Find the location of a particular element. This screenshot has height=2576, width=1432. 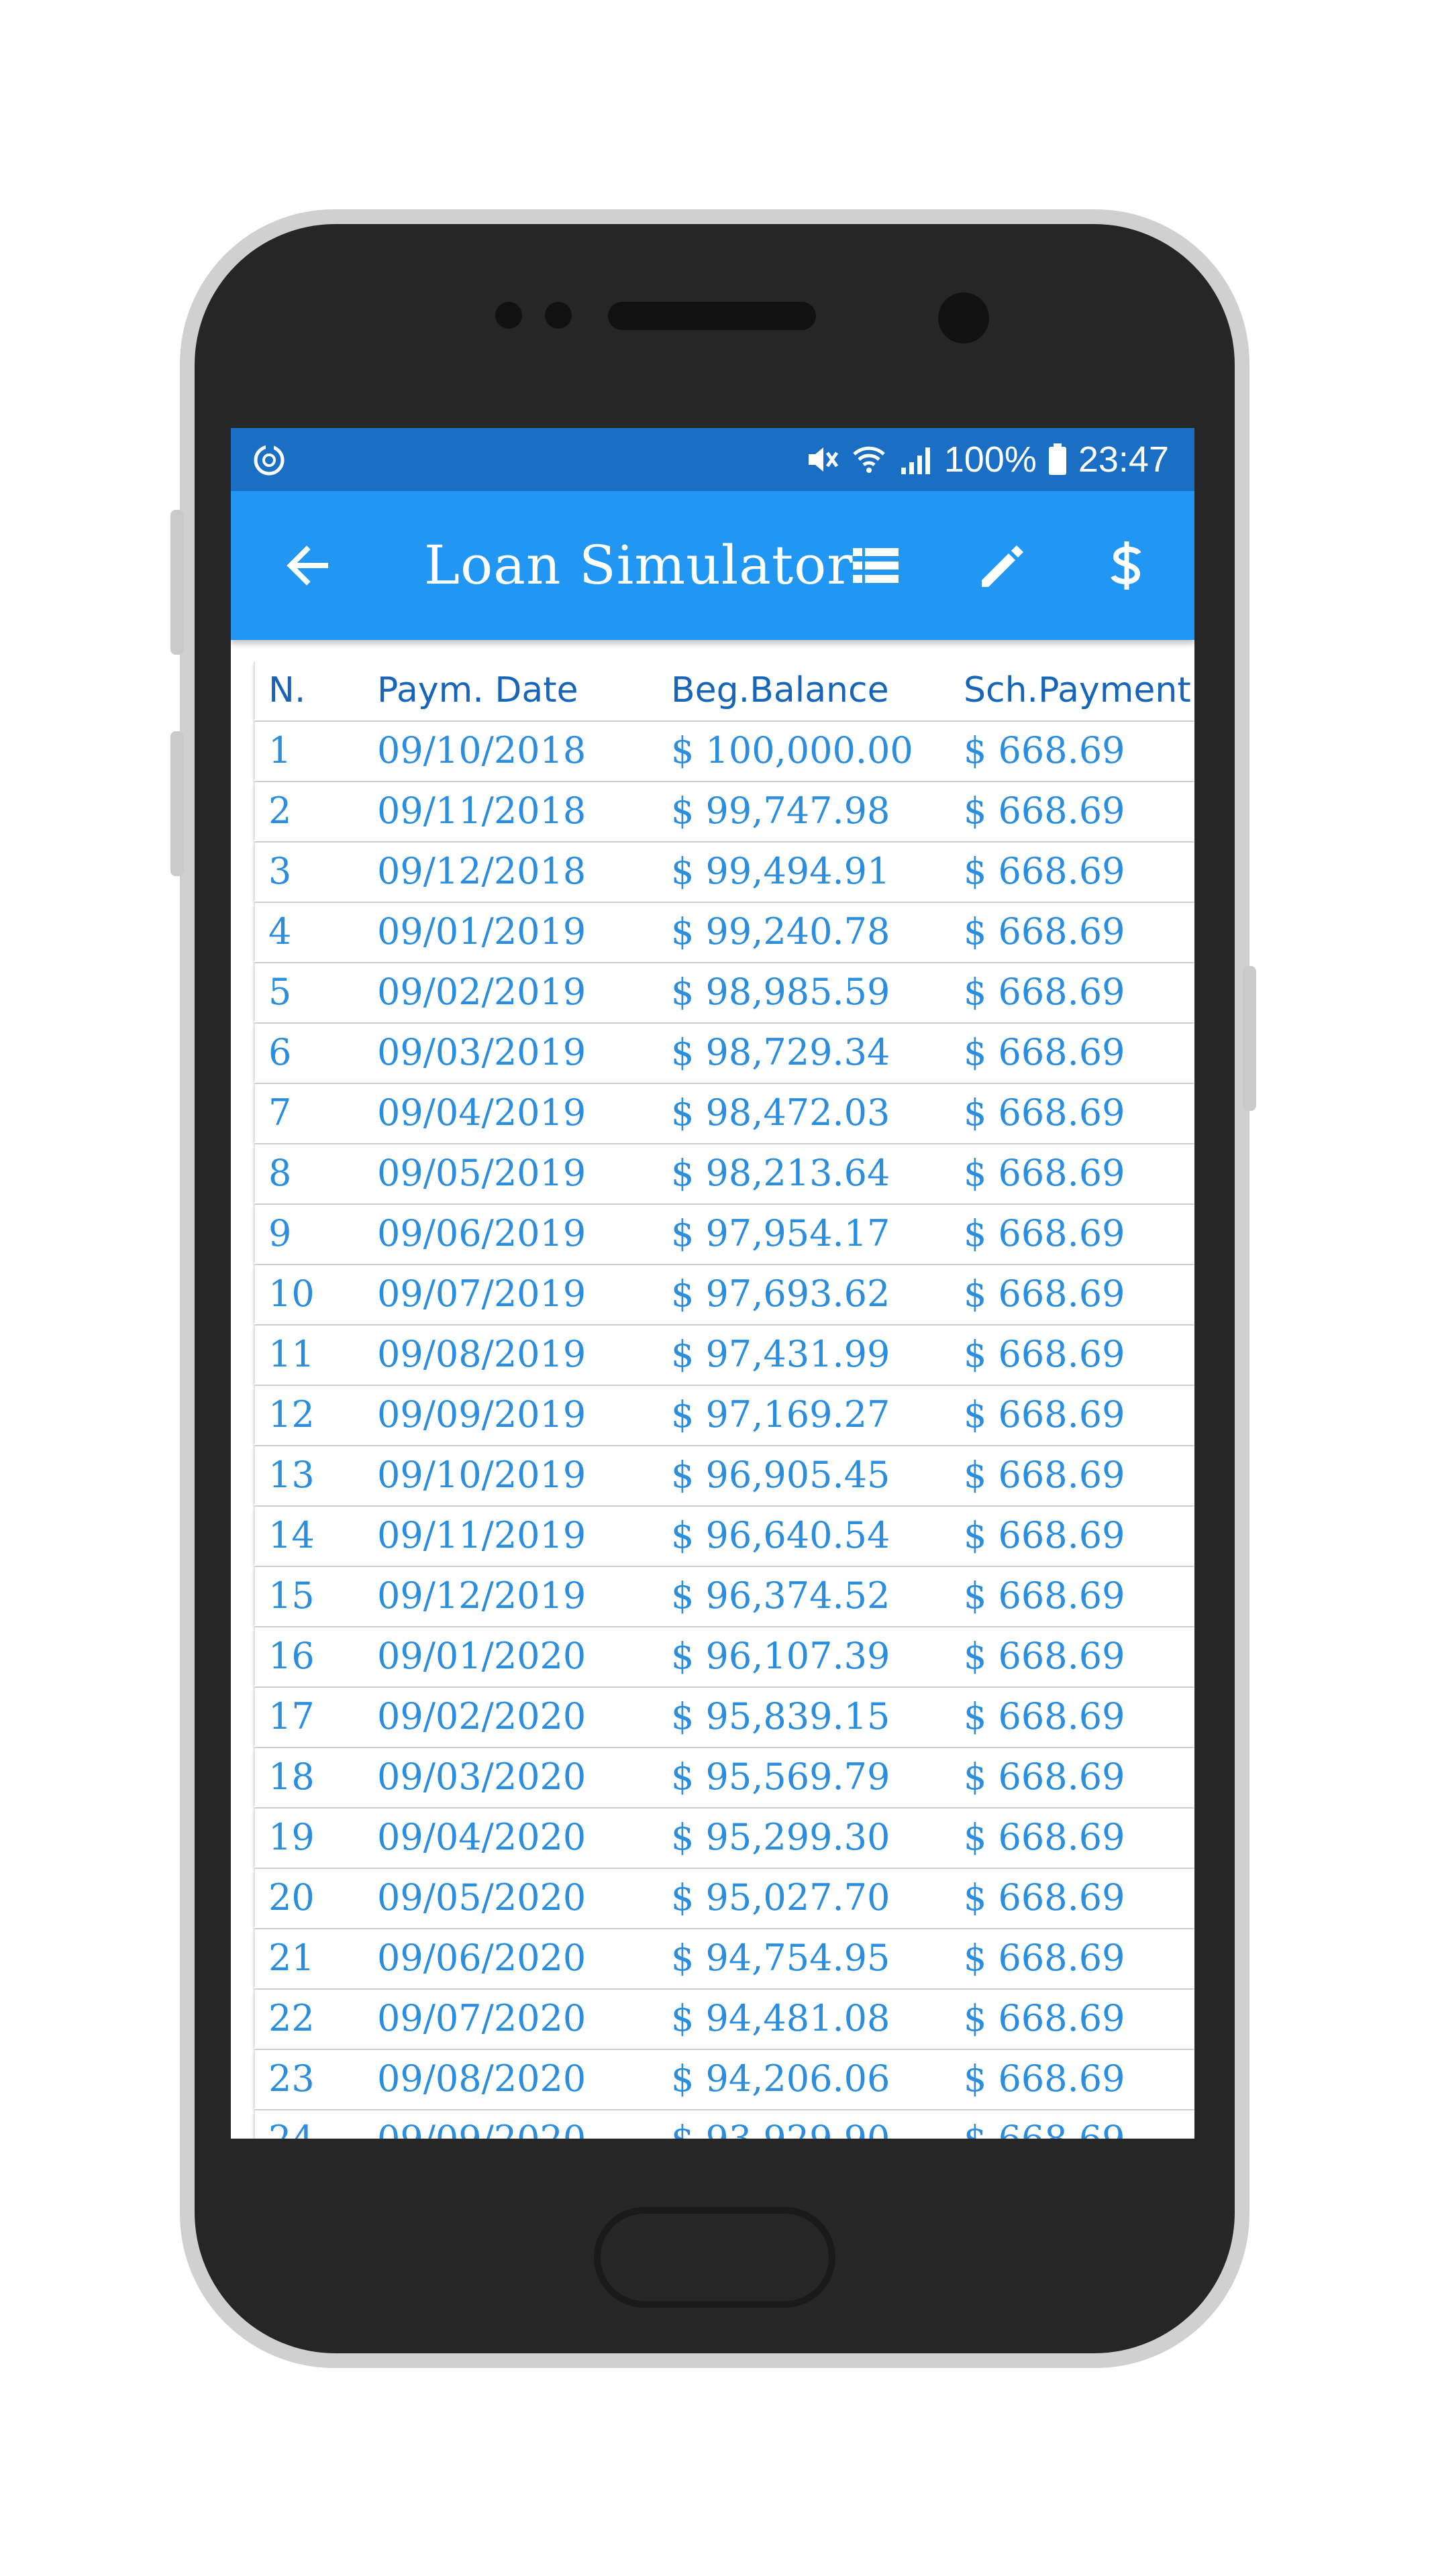

table-row: 17 09/02/2020 $ 95,839.15 $ 668.69 is located at coordinates (724, 1717).